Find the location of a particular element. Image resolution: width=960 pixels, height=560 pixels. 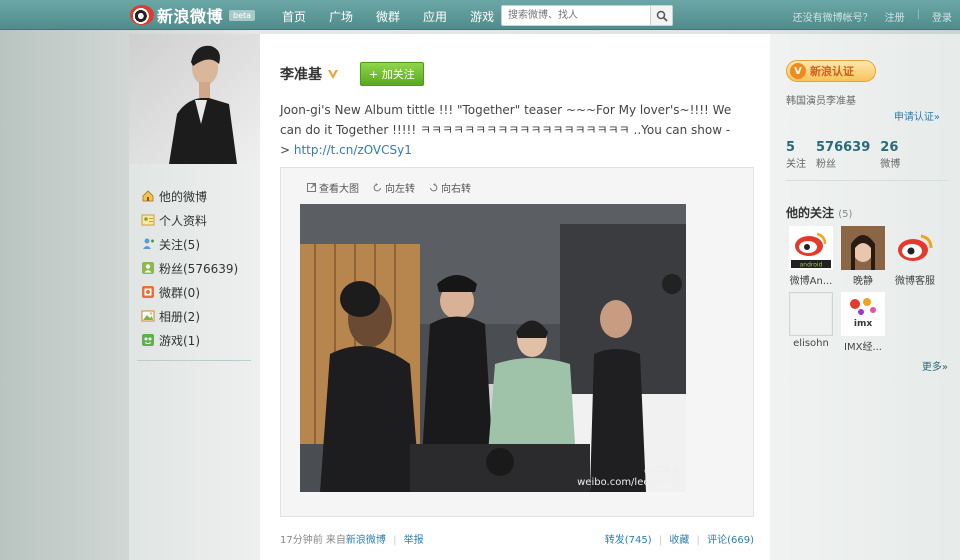

menu-label: 个人资料 is located at coordinates (183, 220).